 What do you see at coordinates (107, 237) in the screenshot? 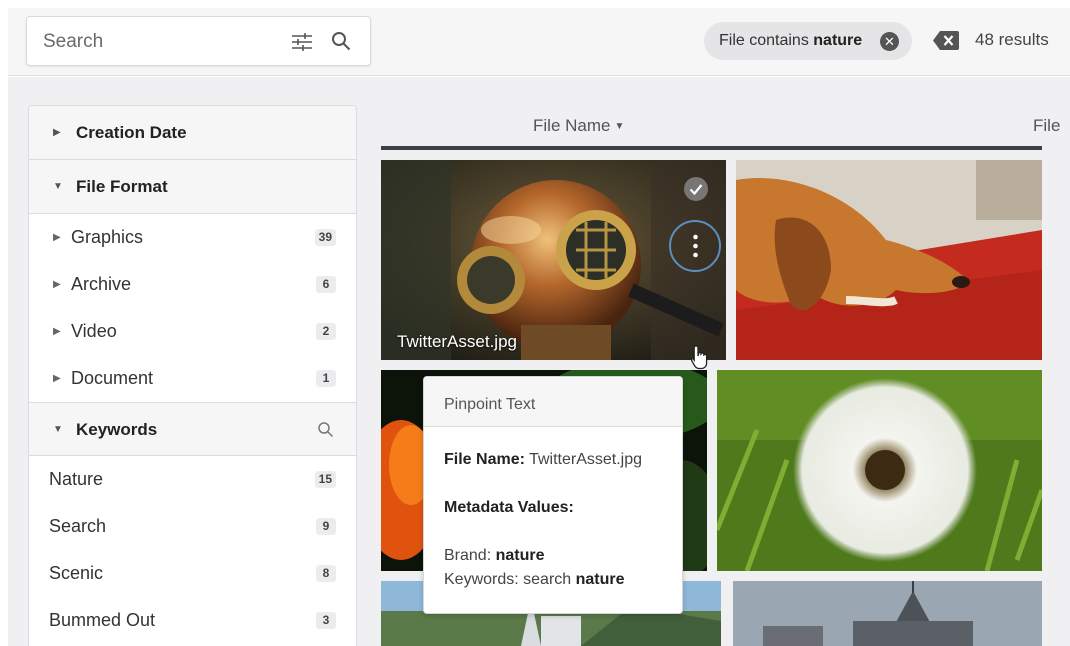
I see `facet-label: Graphics` at bounding box center [107, 237].